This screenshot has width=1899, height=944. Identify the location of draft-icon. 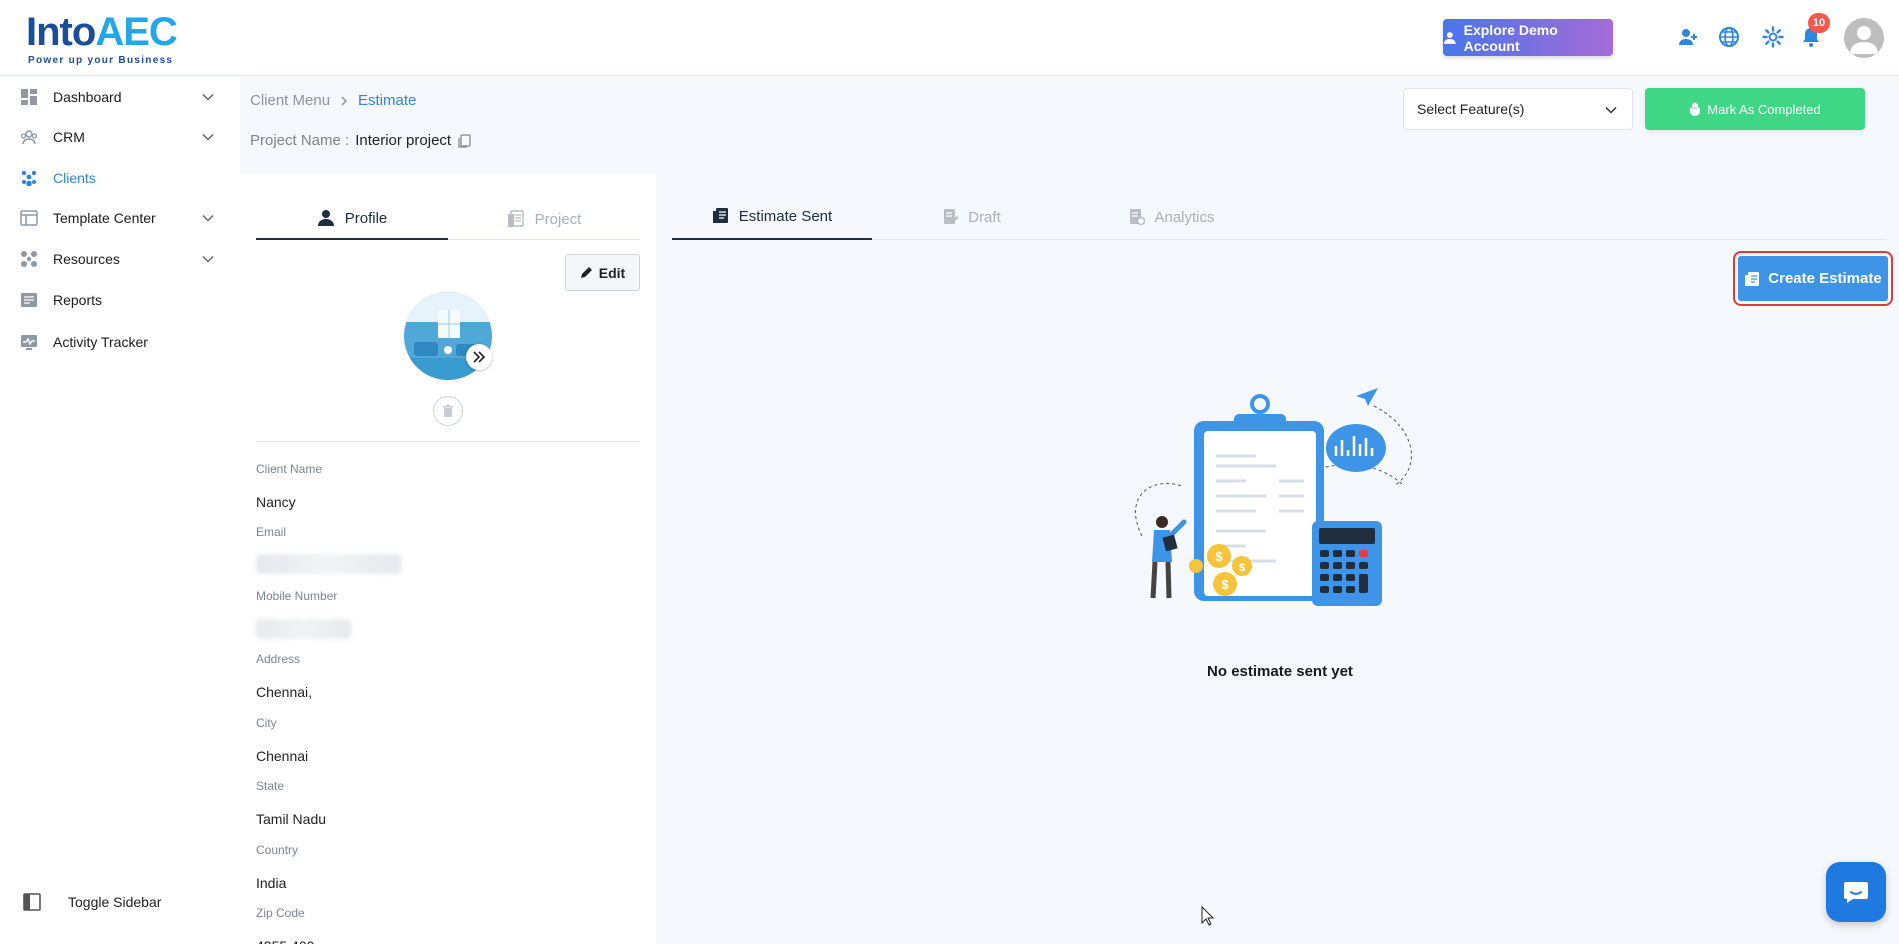
(951, 216).